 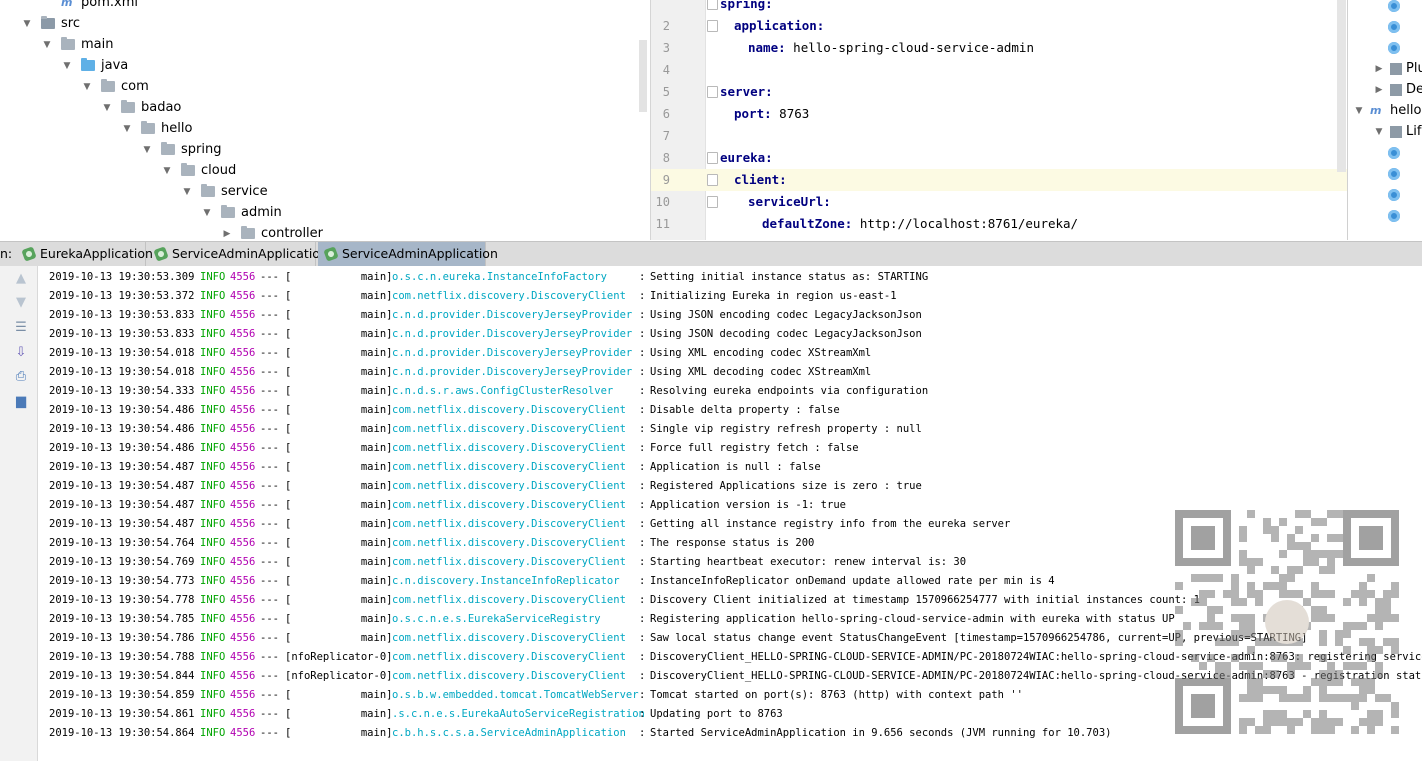 What do you see at coordinates (47, 4) in the screenshot?
I see `collapse-arrow-icon` at bounding box center [47, 4].